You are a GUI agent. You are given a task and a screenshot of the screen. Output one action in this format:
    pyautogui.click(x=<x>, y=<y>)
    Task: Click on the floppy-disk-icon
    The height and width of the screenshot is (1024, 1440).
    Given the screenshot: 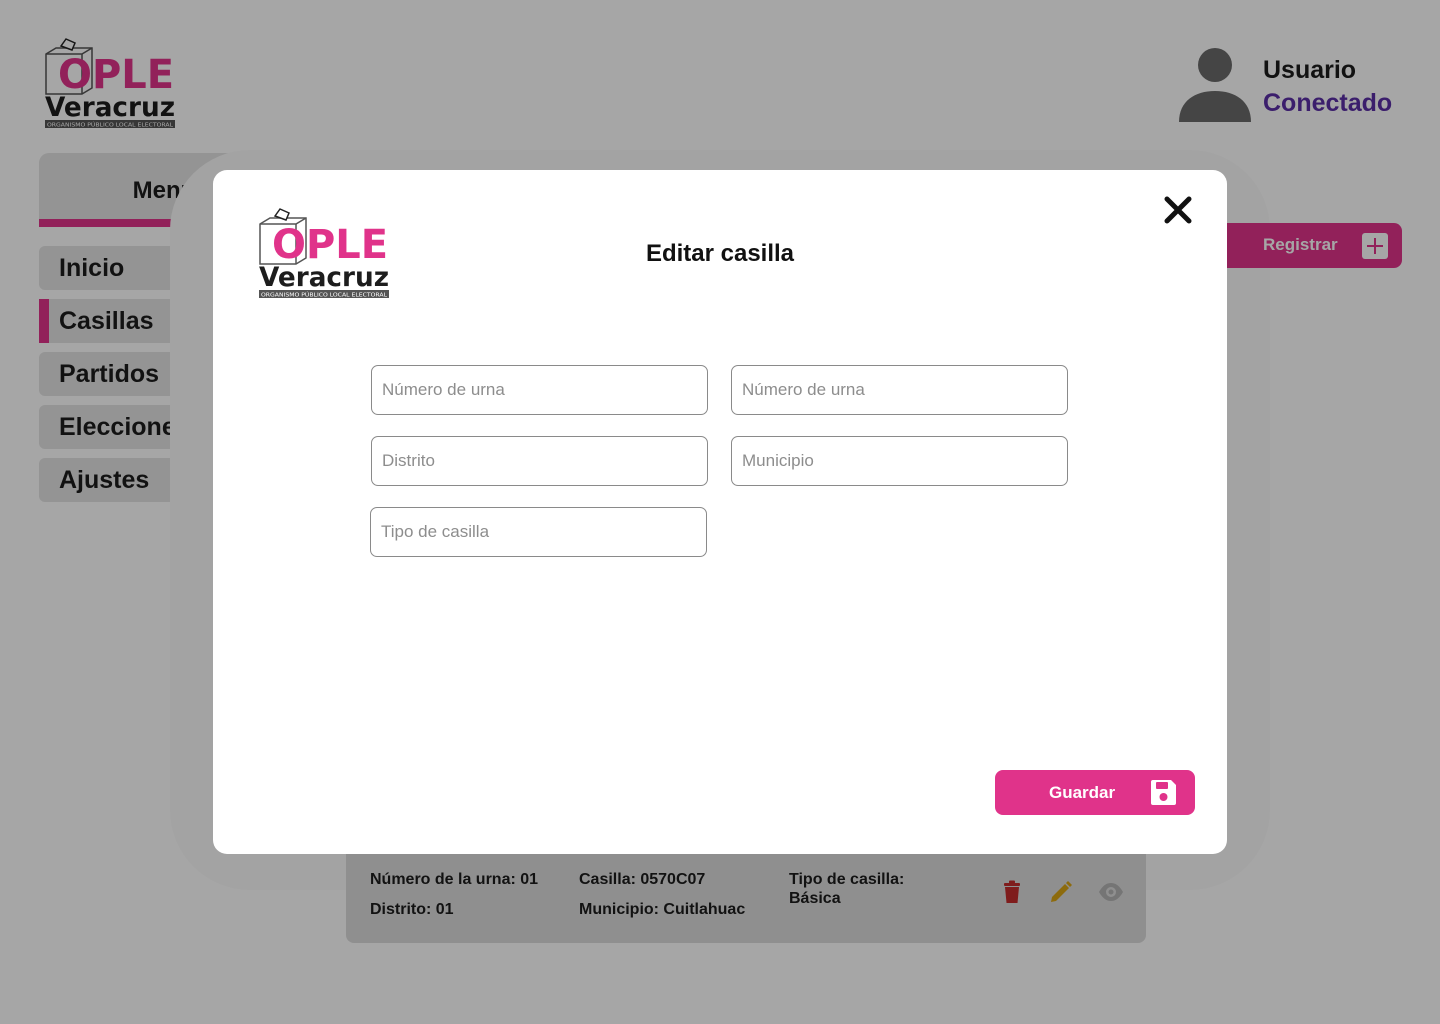 What is the action you would take?
    pyautogui.click(x=1163, y=792)
    